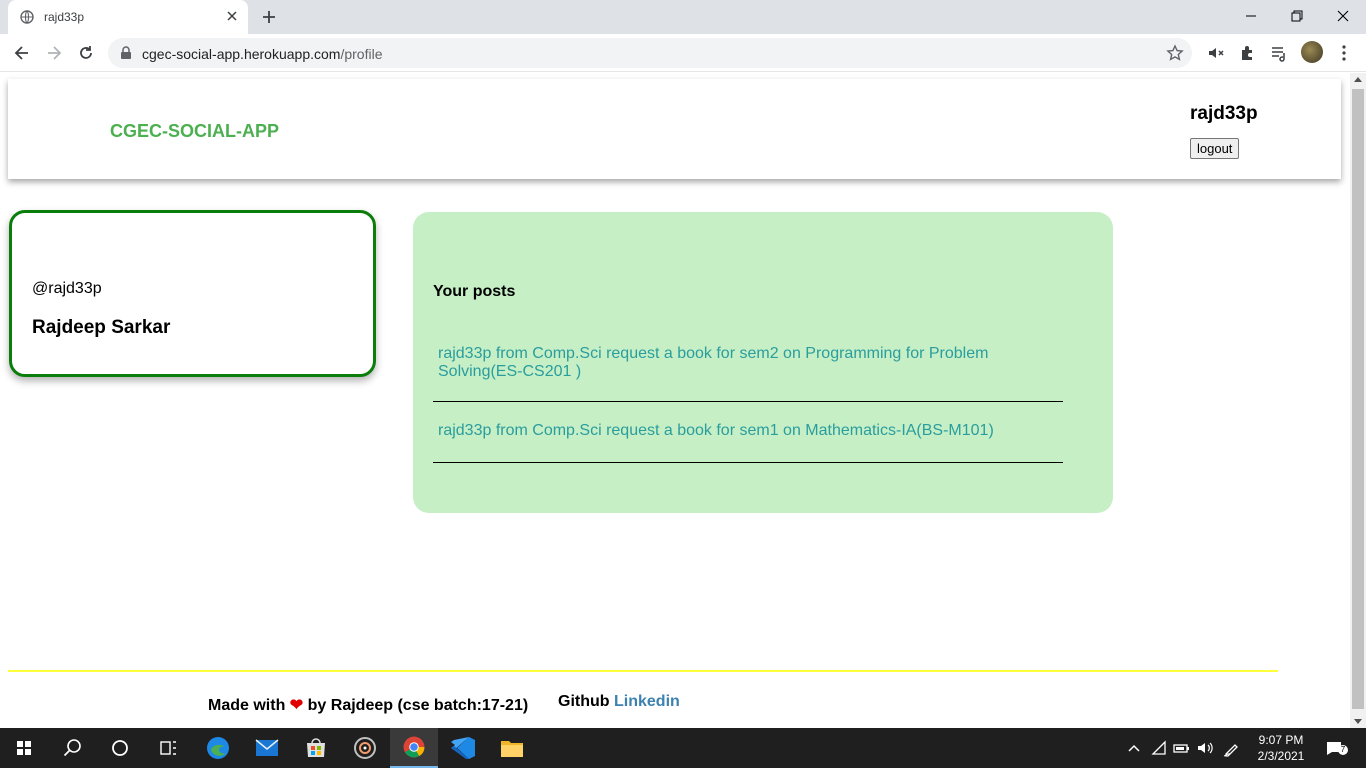 This screenshot has width=1366, height=768. What do you see at coordinates (463, 748) in the screenshot?
I see `vscode-icon` at bounding box center [463, 748].